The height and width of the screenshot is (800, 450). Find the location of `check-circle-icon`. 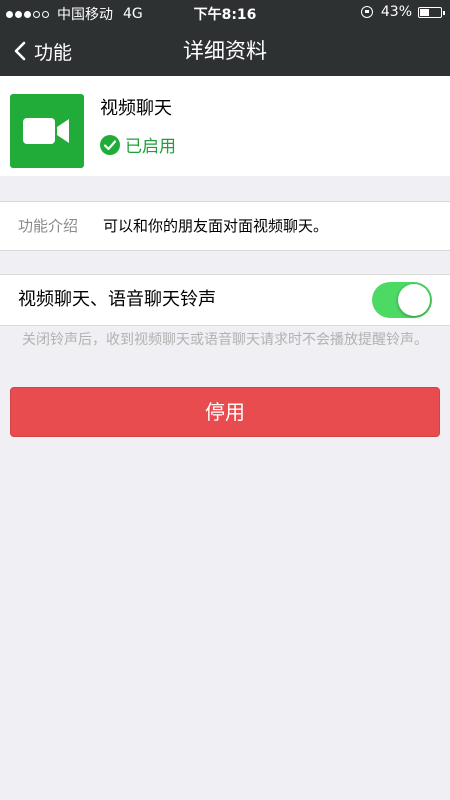

check-circle-icon is located at coordinates (110, 144).